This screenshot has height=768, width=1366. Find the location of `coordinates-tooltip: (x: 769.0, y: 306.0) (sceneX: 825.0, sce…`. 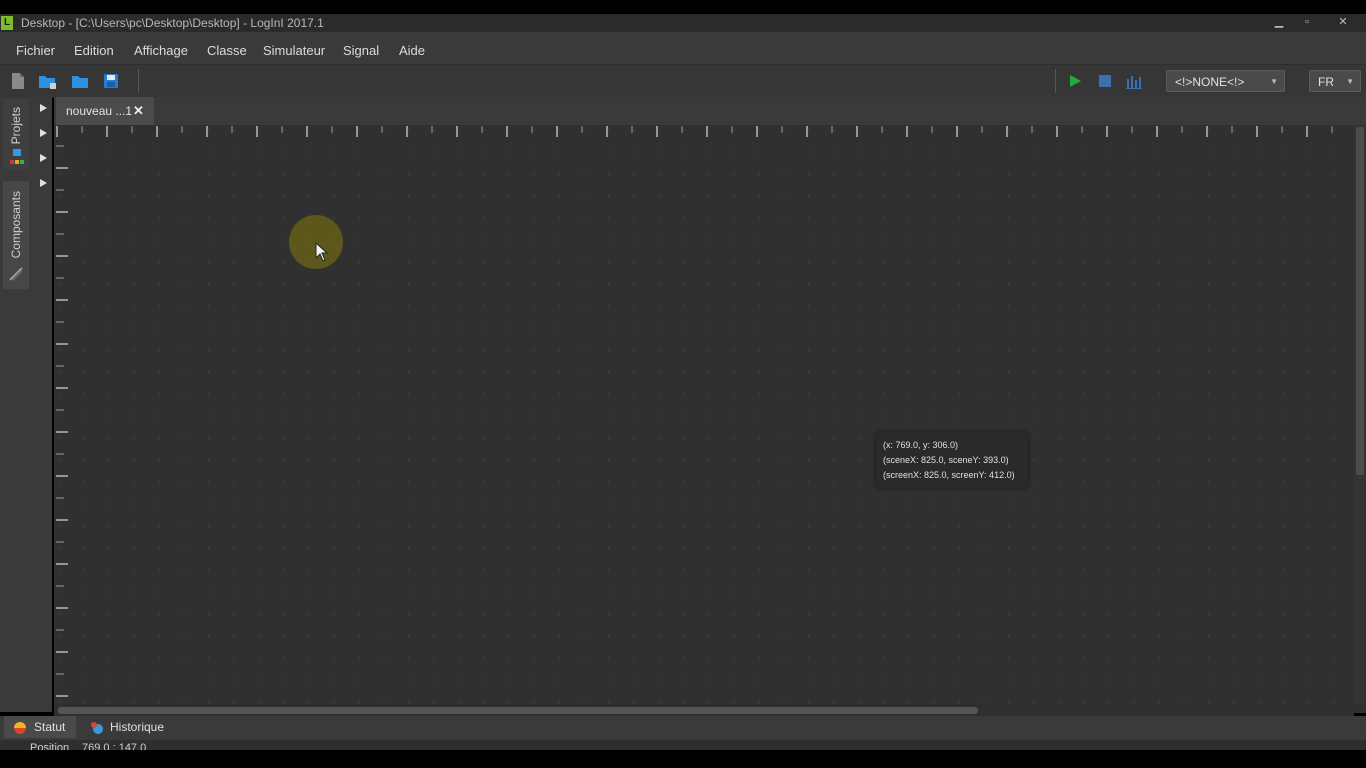

coordinates-tooltip: (x: 769.0, y: 306.0) (sceneX: 825.0, sce… is located at coordinates (952, 460).